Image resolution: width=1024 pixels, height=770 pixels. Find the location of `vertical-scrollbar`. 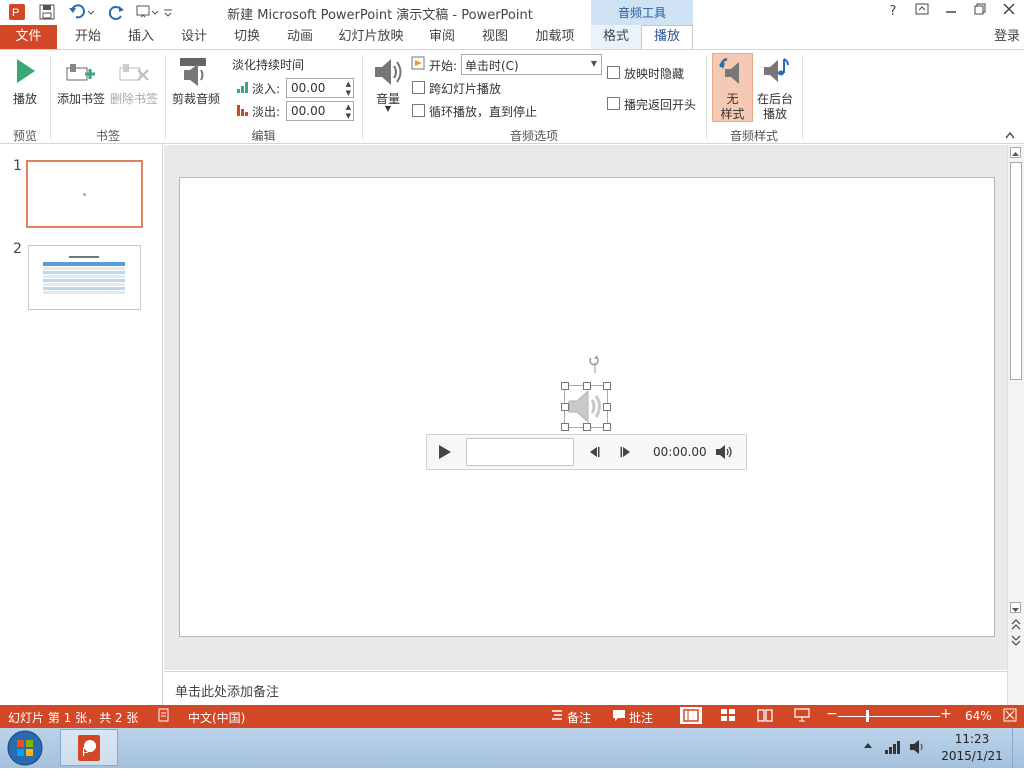

vertical-scrollbar is located at coordinates (1015, 425).